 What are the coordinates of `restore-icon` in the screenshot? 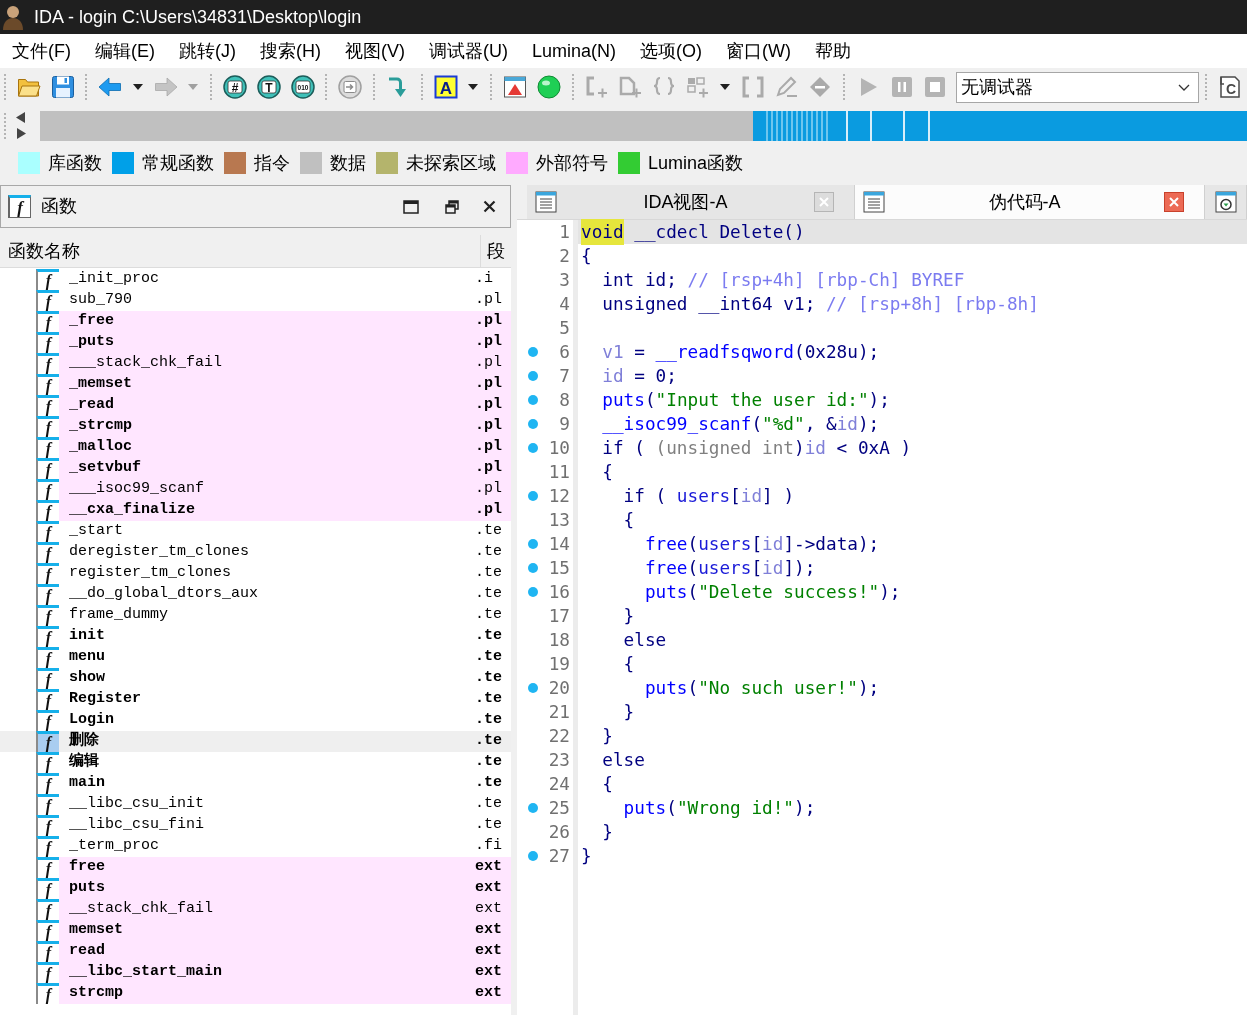 It's located at (452, 206).